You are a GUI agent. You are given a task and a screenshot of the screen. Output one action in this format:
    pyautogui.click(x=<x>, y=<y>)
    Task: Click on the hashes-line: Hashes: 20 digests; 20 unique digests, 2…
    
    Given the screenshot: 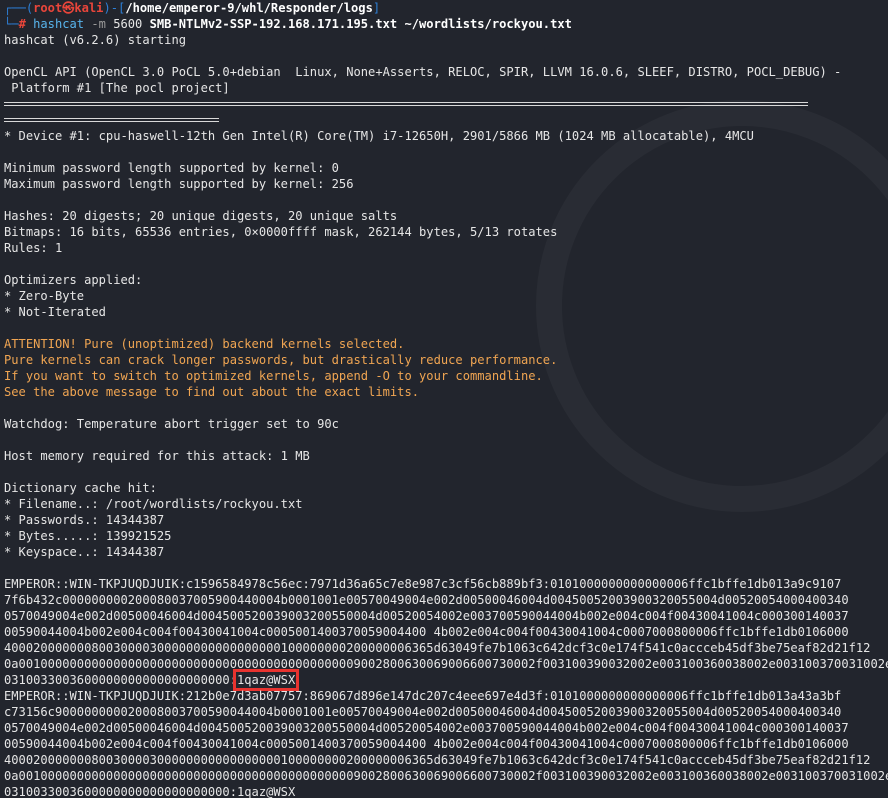 What is the action you would take?
    pyautogui.click(x=201, y=216)
    